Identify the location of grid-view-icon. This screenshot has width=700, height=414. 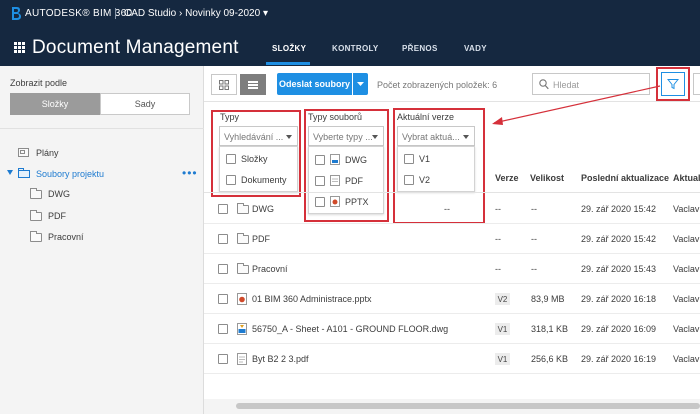
(224, 84).